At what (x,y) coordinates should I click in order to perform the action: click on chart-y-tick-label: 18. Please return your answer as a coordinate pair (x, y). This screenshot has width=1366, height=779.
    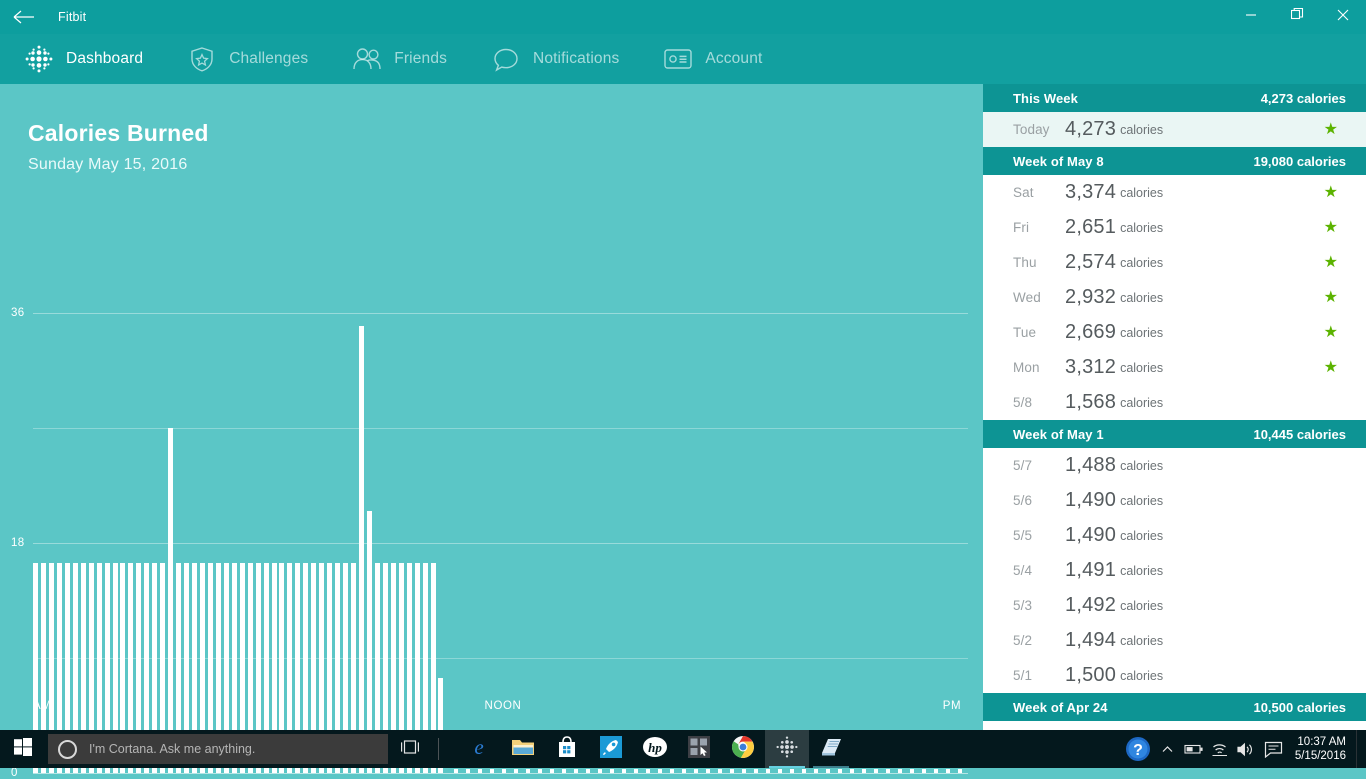
    Looking at the image, I should click on (18, 543).